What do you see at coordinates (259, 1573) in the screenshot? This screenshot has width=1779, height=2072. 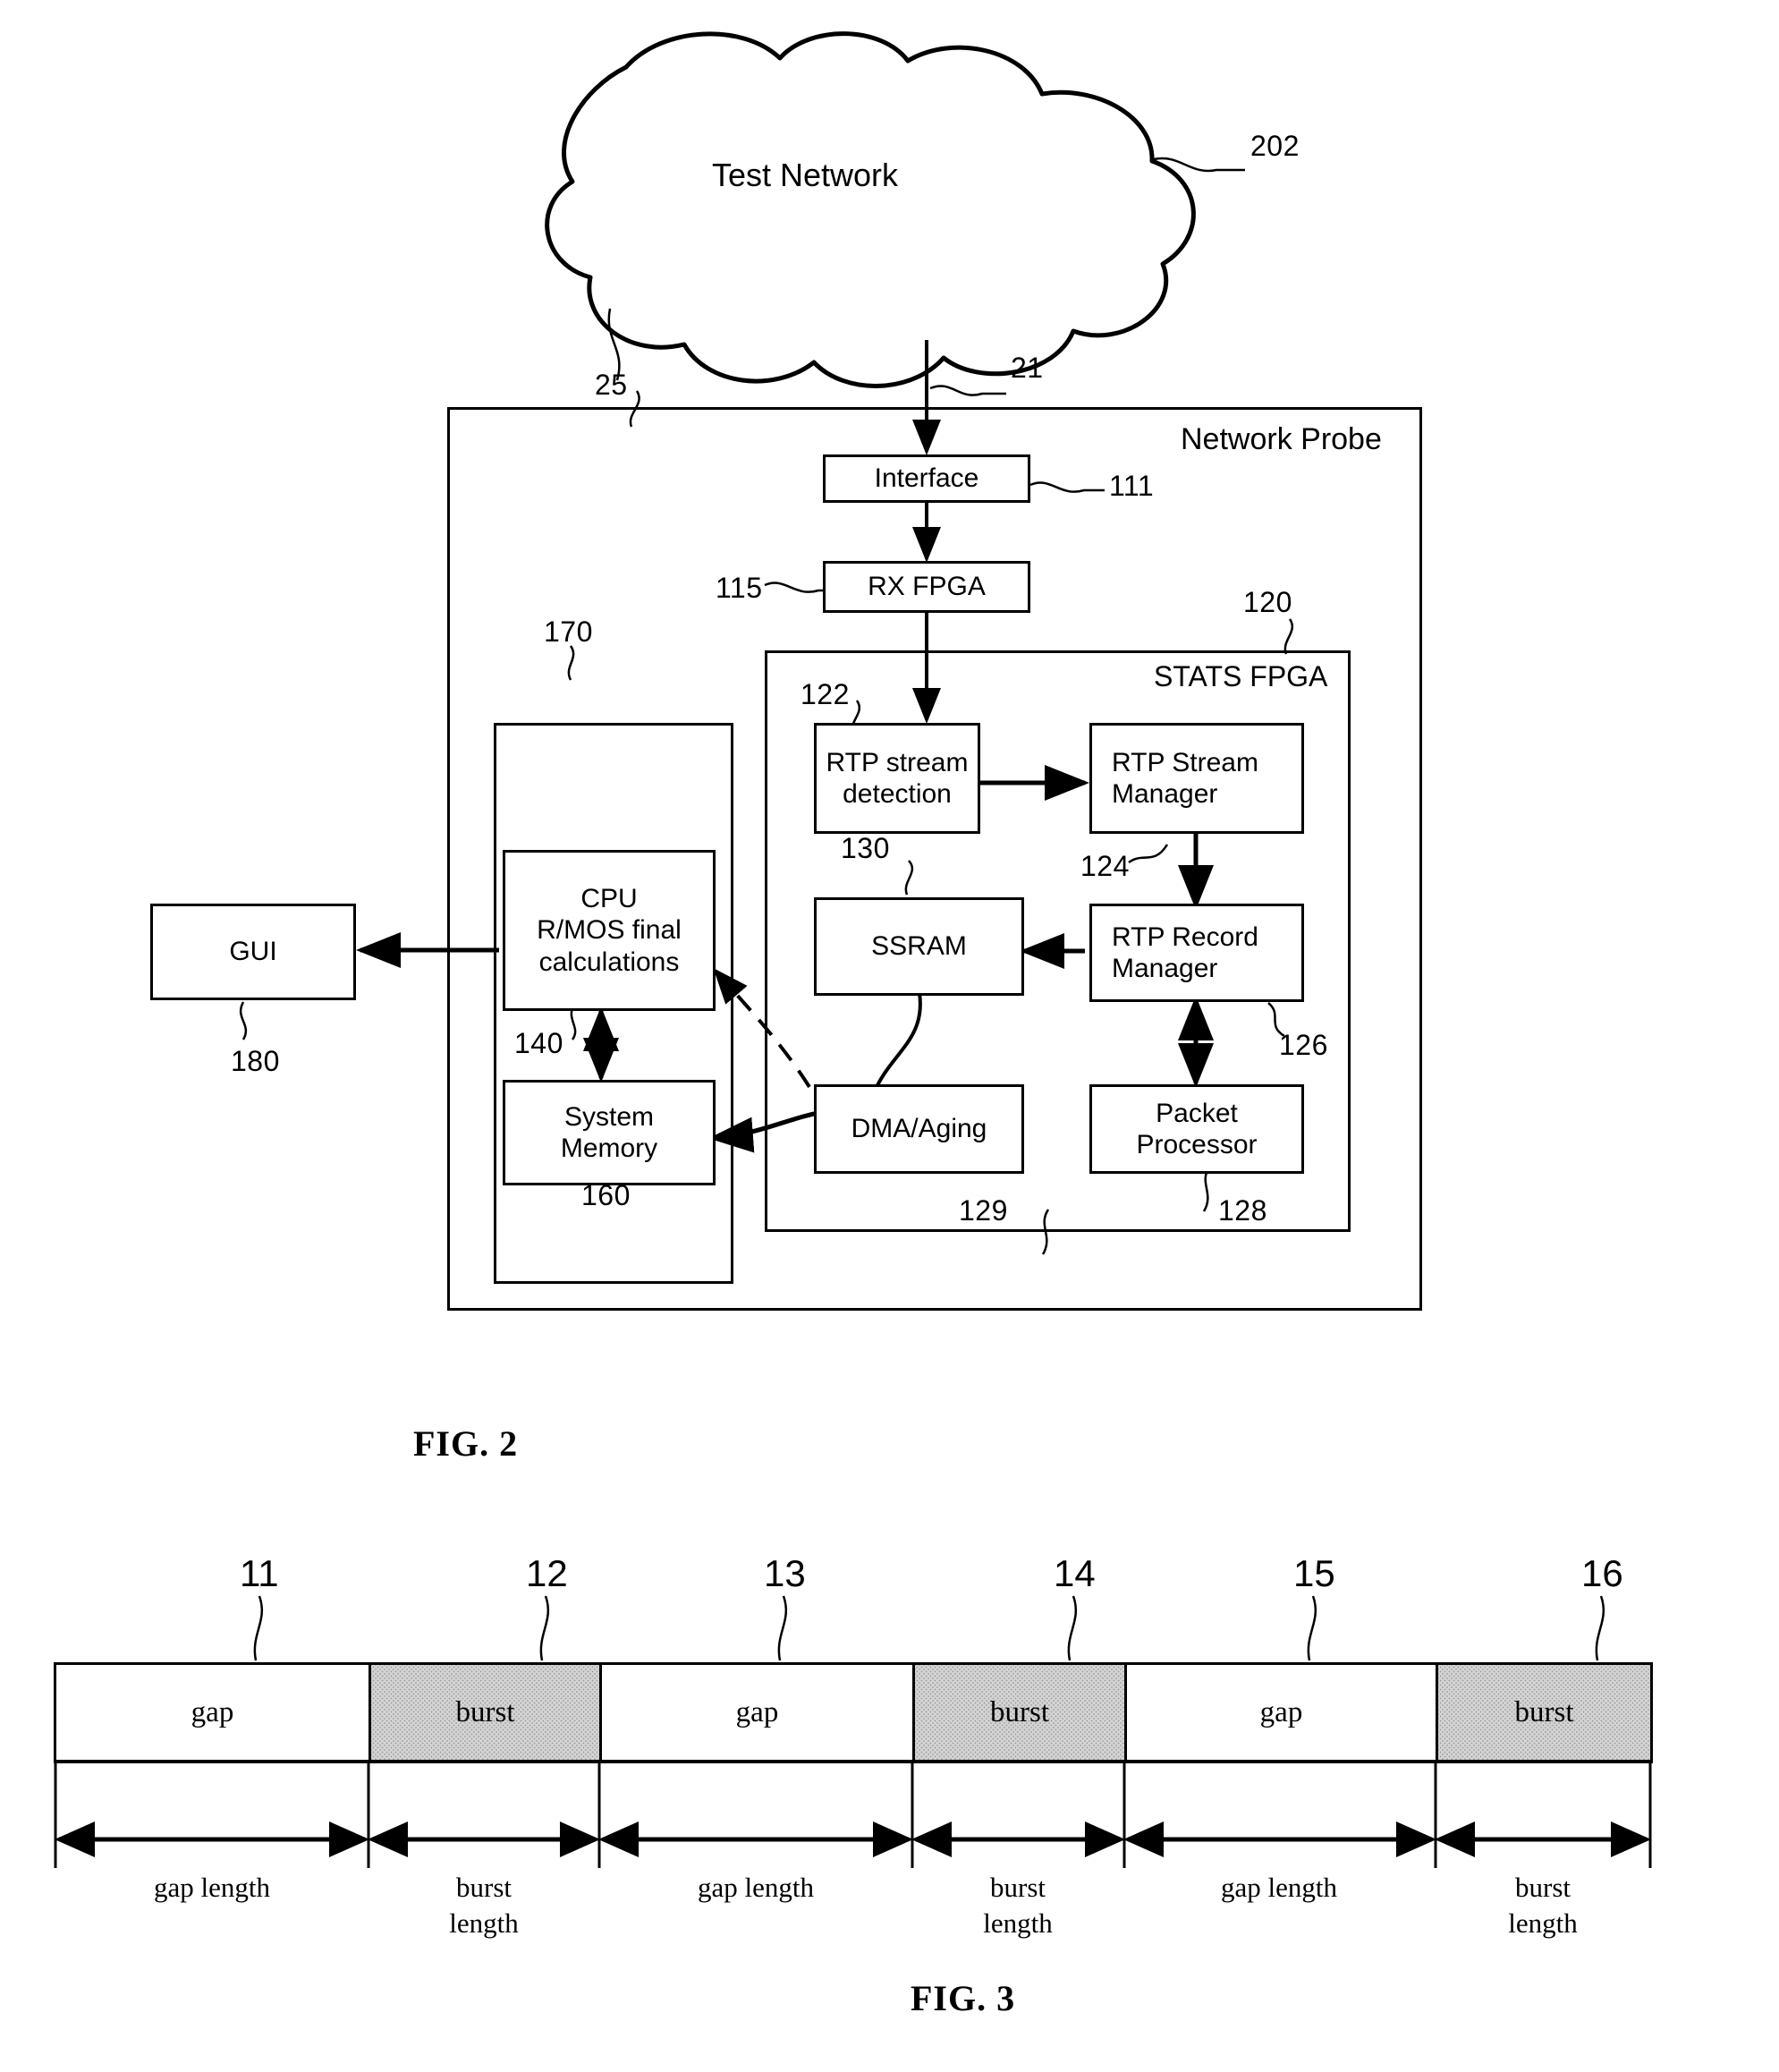 I see `fig3-ref-11: 11` at bounding box center [259, 1573].